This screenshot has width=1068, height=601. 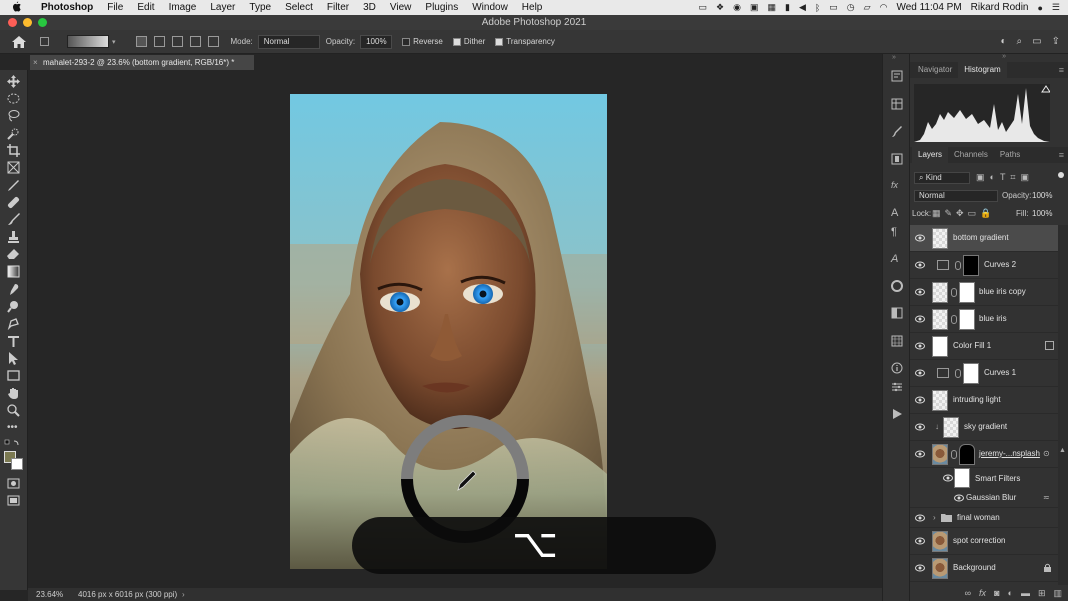 I want to click on new-group-icon: ▬, so click(x=1025, y=593).